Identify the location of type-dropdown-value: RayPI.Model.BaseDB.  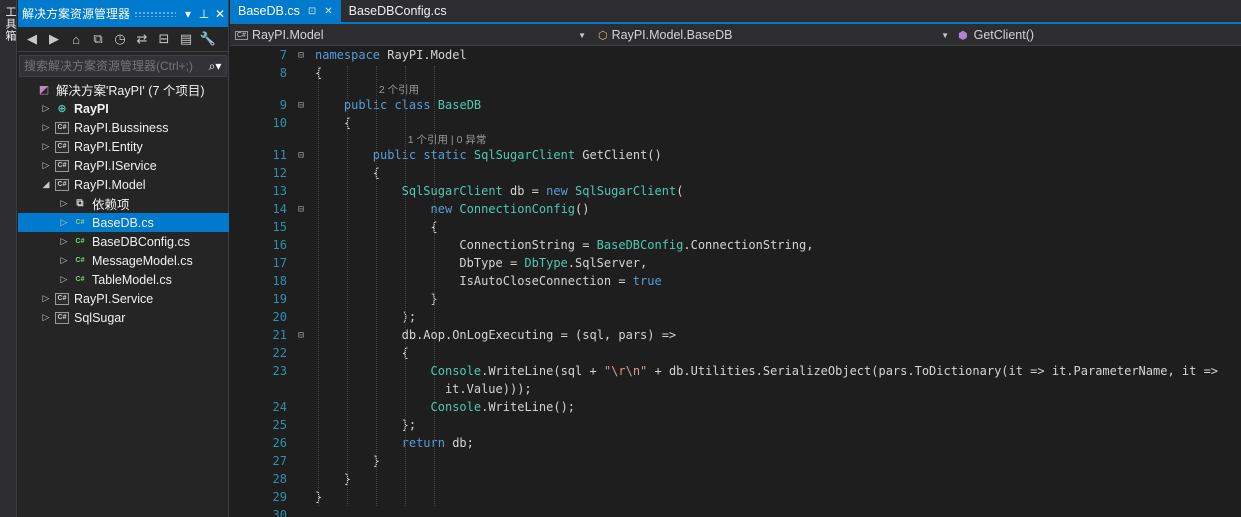
(672, 35).